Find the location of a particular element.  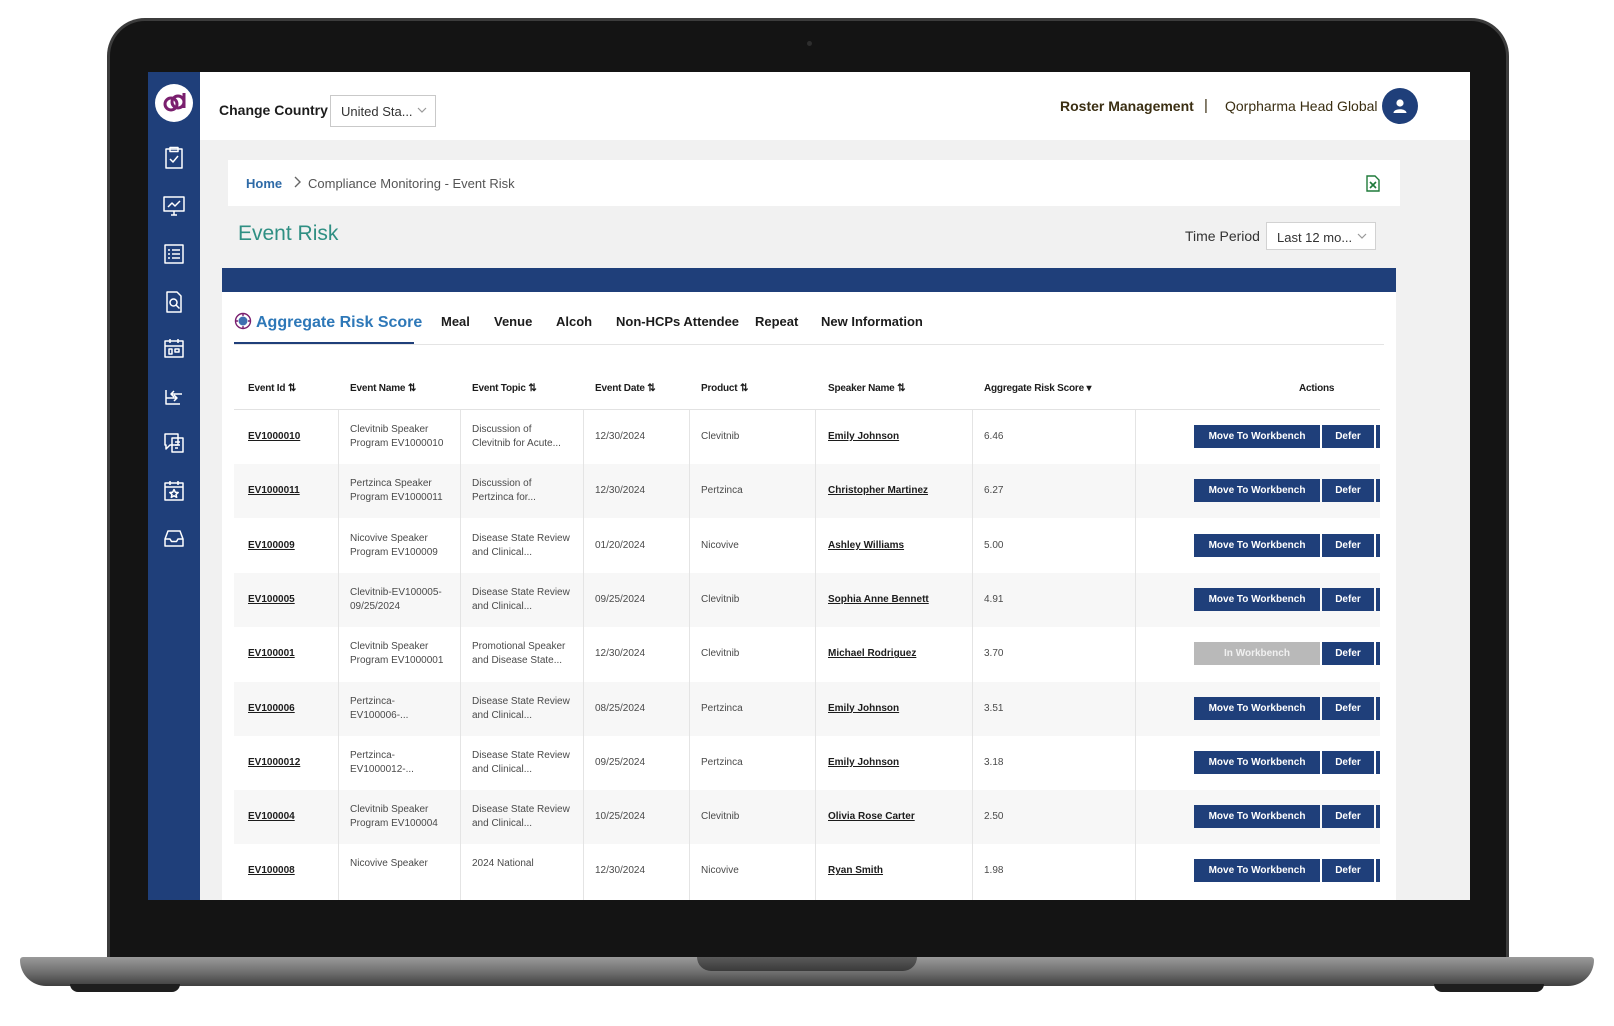

column-header-label: Event Topic is located at coordinates (499, 388).